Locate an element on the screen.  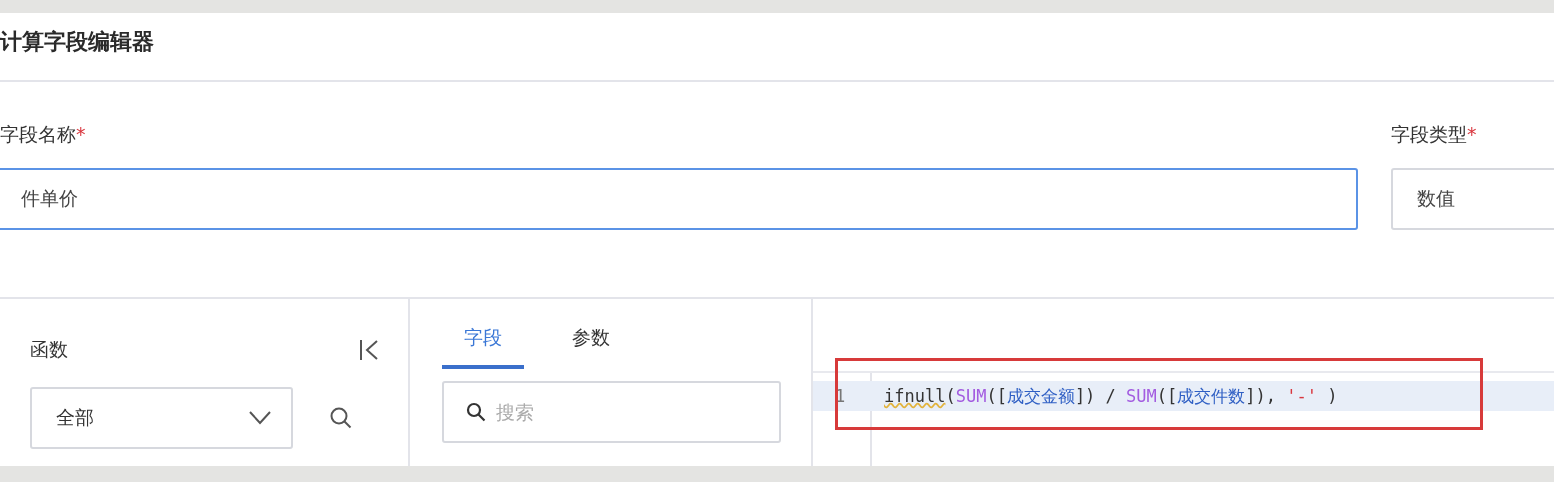
category-select: 全部 is located at coordinates (161, 418).